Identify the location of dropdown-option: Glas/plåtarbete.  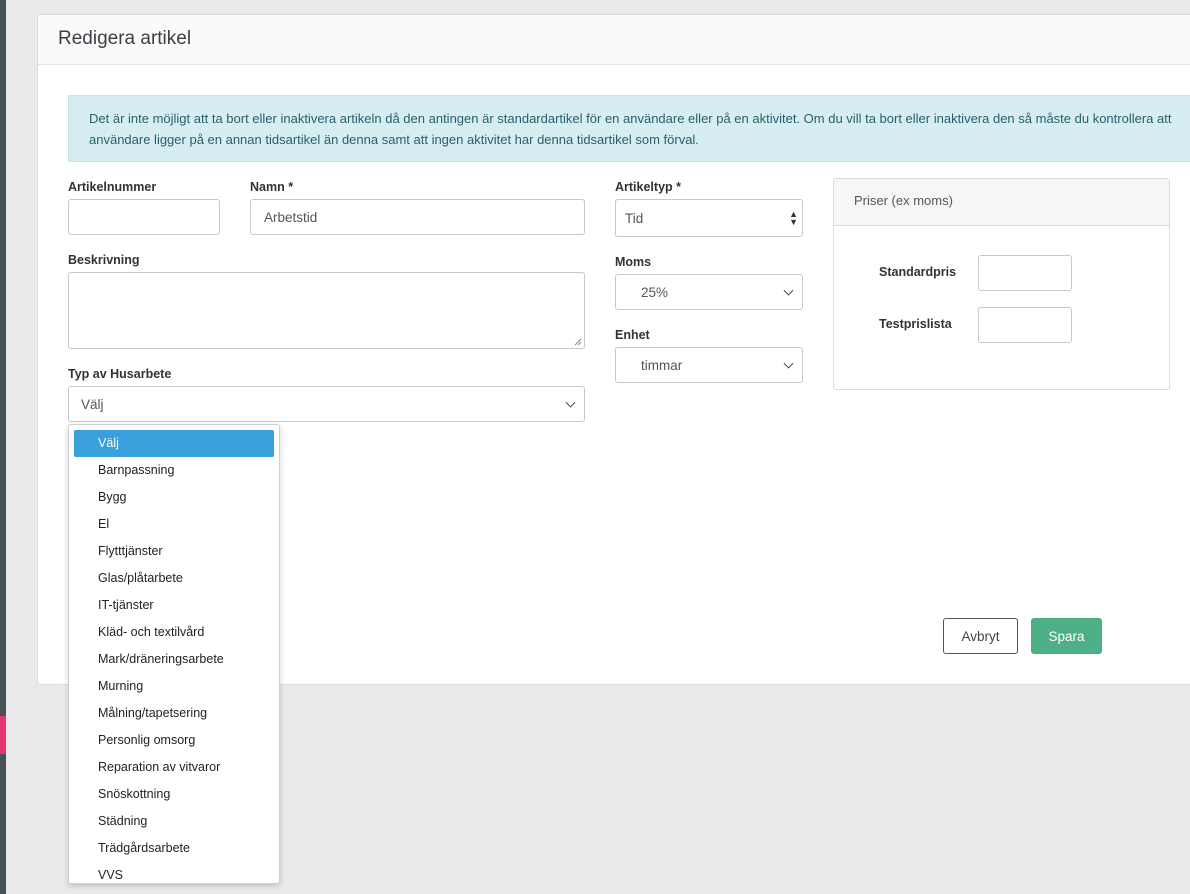
(174, 578).